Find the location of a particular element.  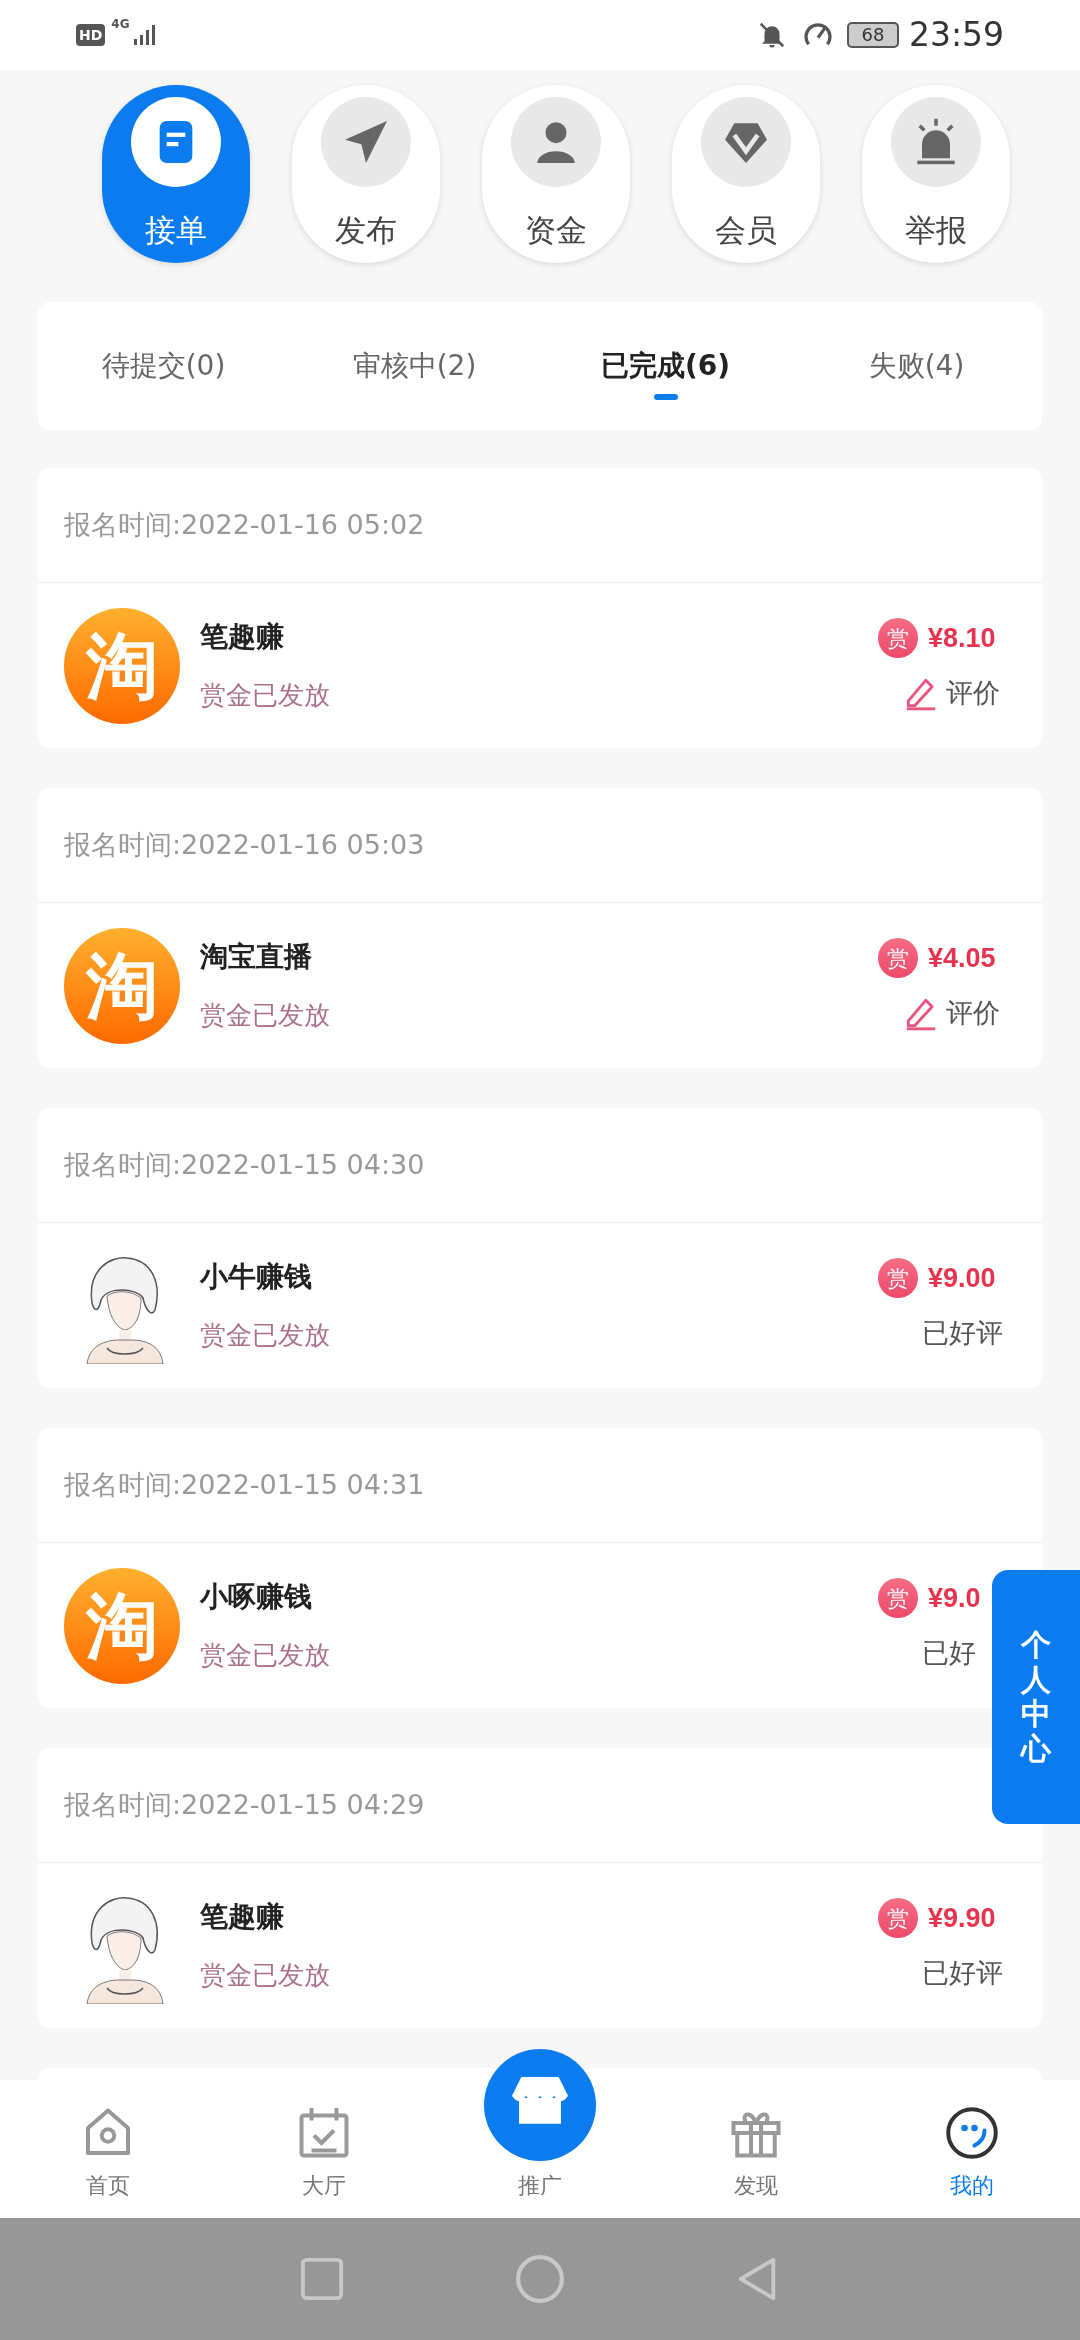

action-button: 资金 is located at coordinates (556, 174).